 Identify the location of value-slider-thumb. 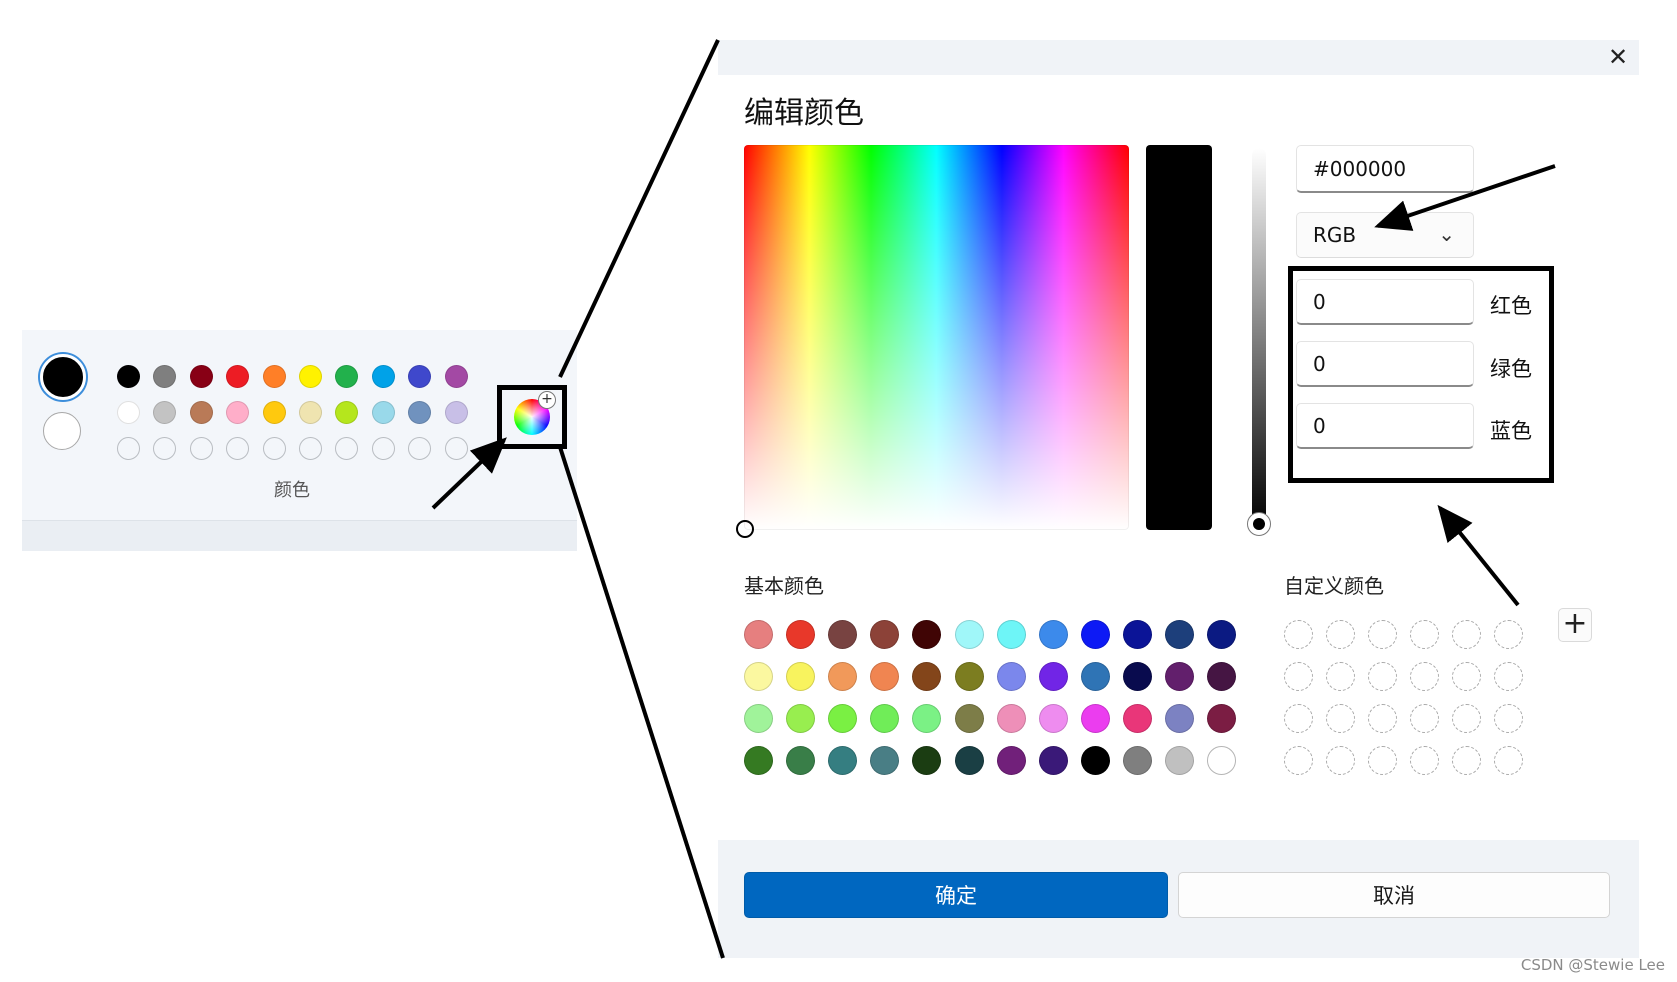
(1259, 524).